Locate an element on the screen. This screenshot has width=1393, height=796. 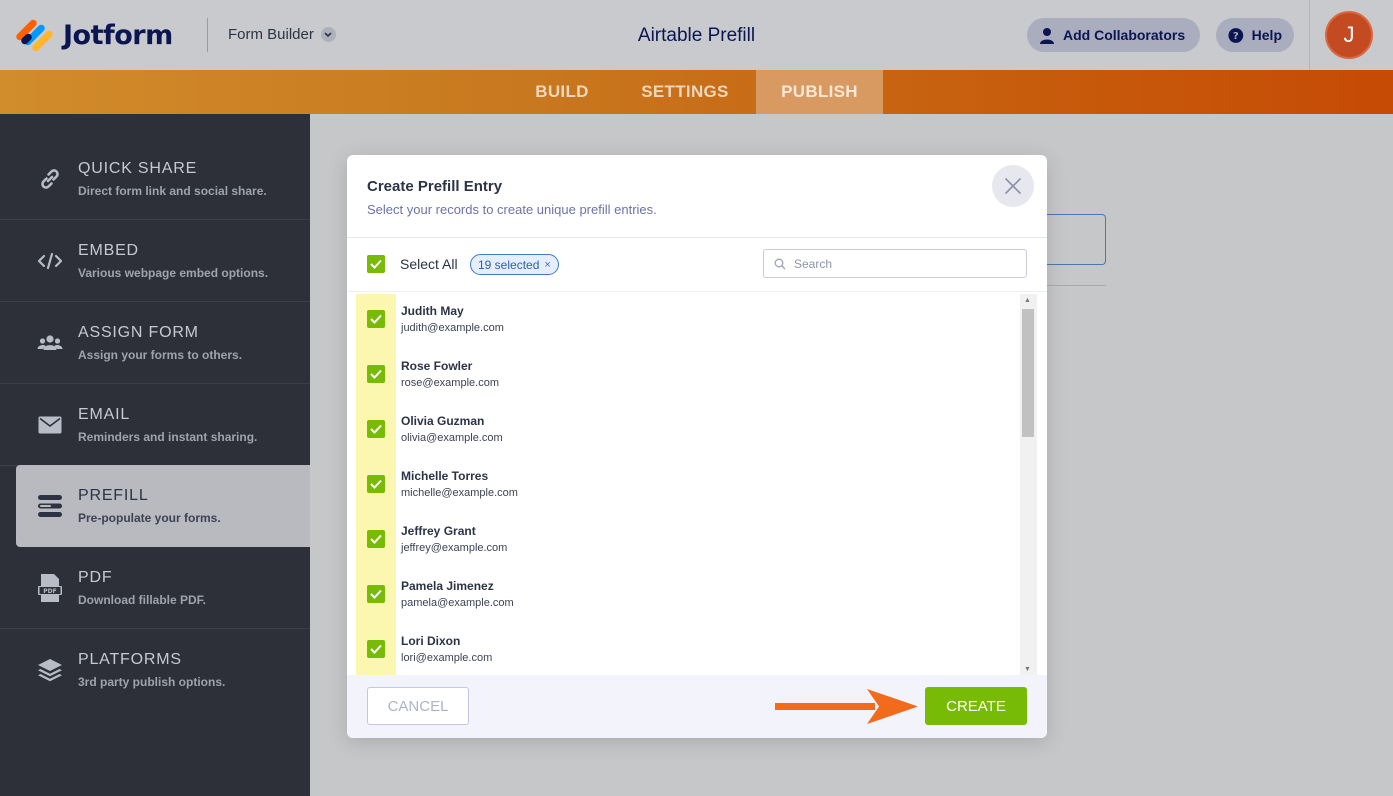
sidebar-item-desc: 3rd party publish options. is located at coordinates (152, 682).